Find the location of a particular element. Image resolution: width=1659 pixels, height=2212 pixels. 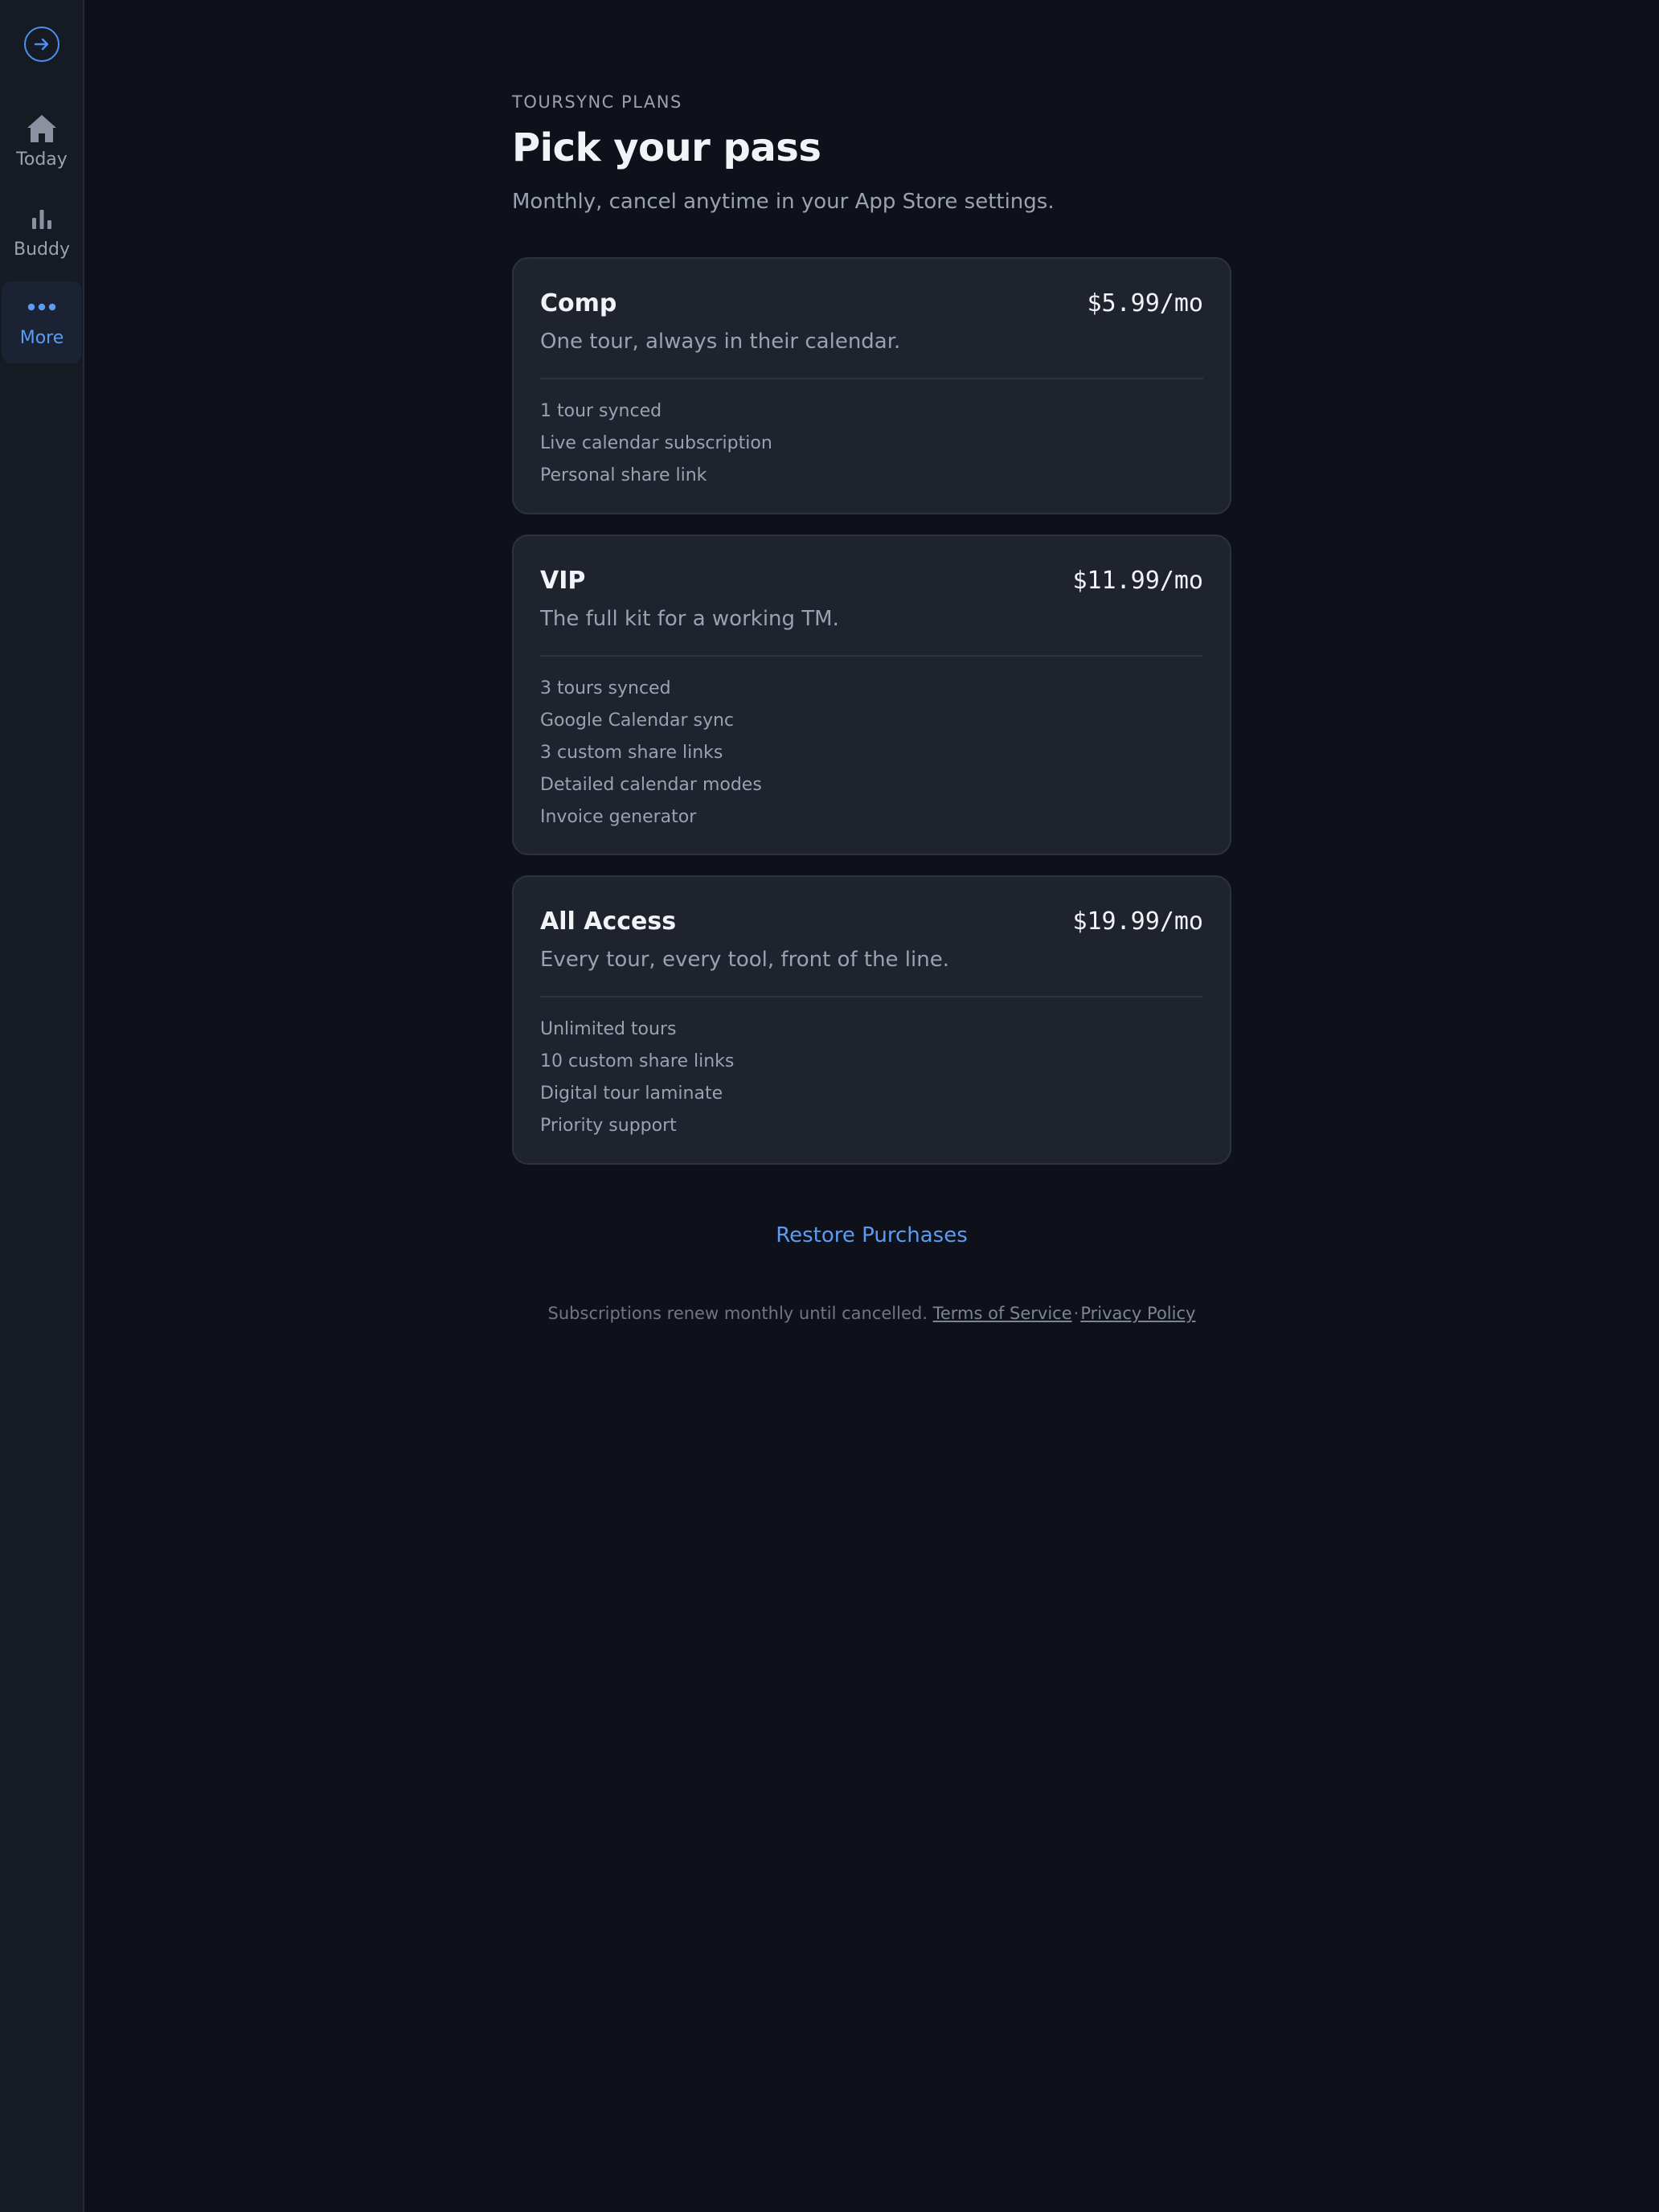

feature-item: Digital tour laminate is located at coordinates (631, 1093).